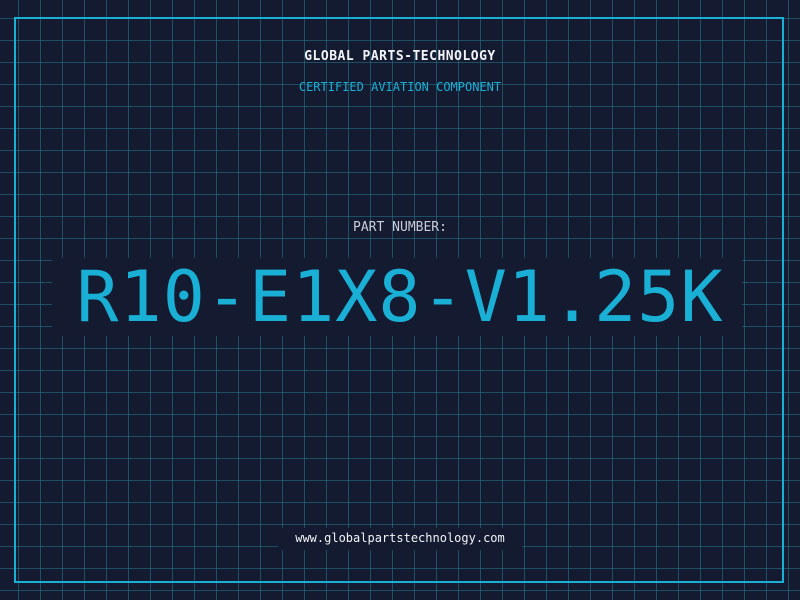 This screenshot has width=800, height=600. What do you see at coordinates (400, 538) in the screenshot?
I see `website-url: www.globalpartstechnology.com` at bounding box center [400, 538].